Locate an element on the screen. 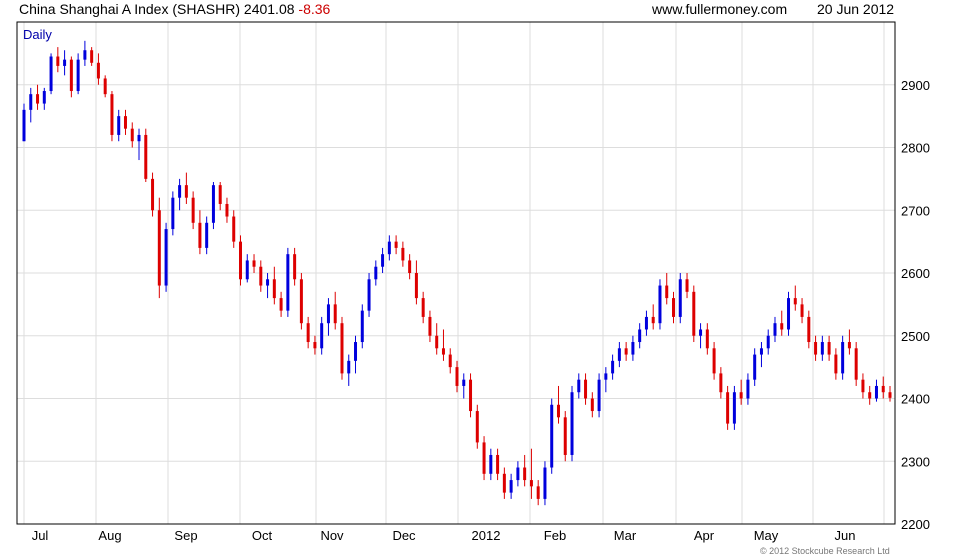  x-tick-label: Mar is located at coordinates (625, 535).